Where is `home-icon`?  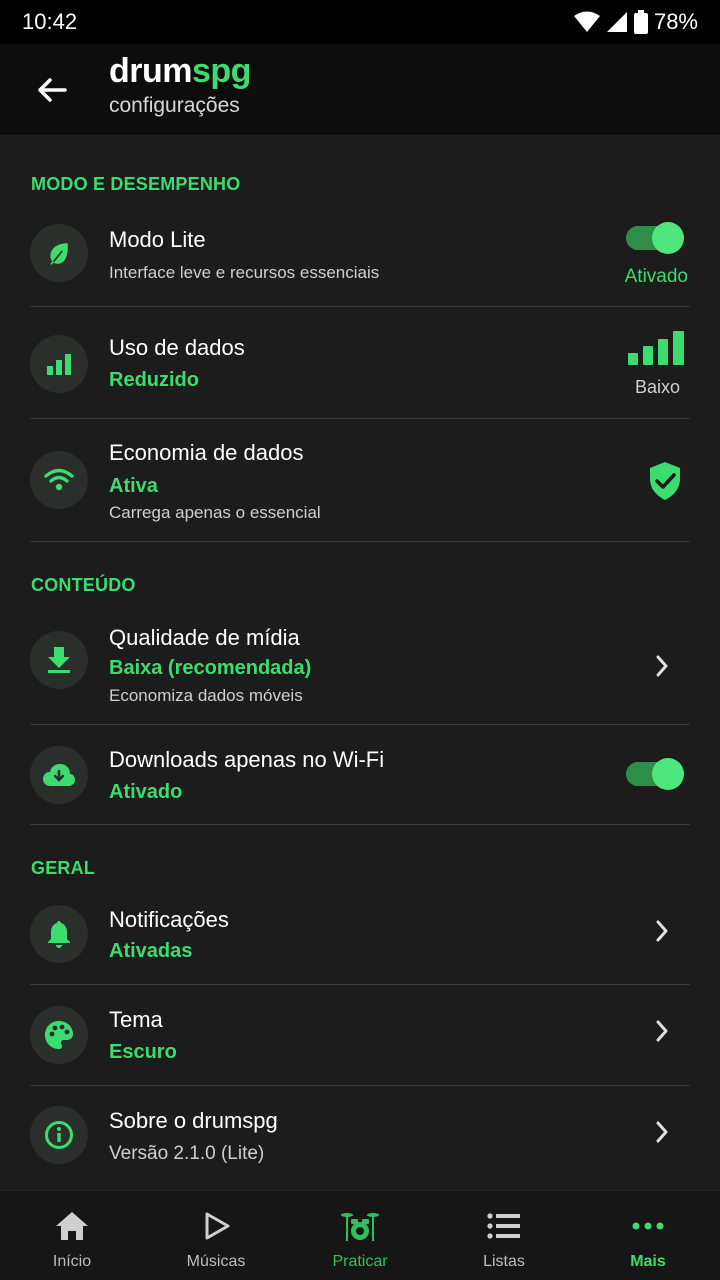
home-icon is located at coordinates (72, 1226).